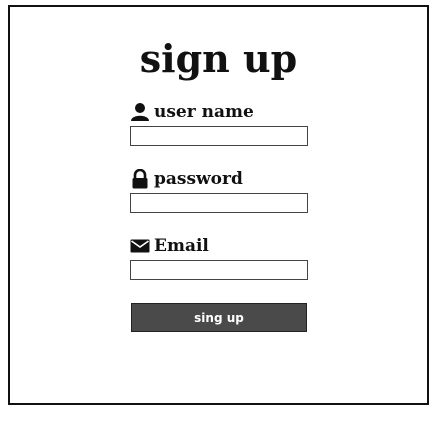  What do you see at coordinates (218, 58) in the screenshot?
I see `page-title: sign up` at bounding box center [218, 58].